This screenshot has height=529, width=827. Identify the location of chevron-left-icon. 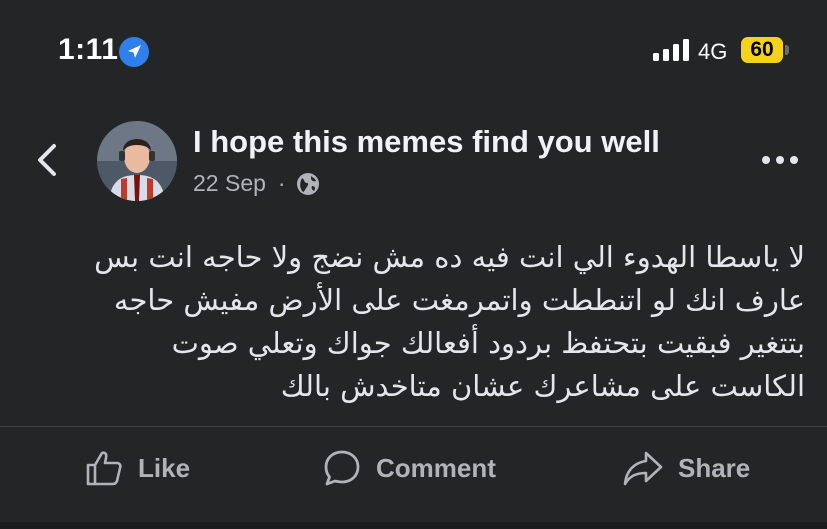
(47, 160).